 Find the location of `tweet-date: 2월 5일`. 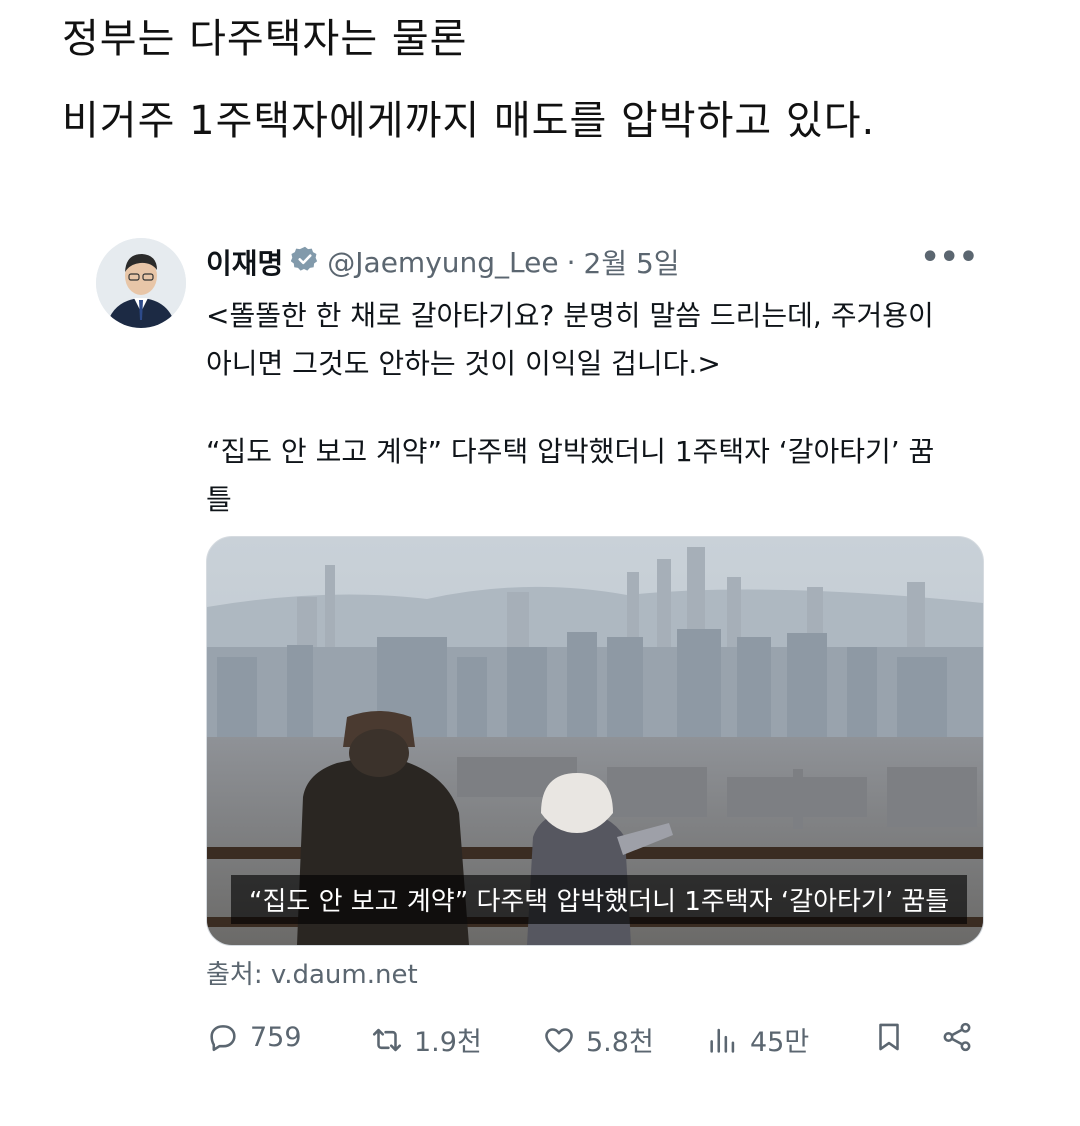

tweet-date: 2월 5일 is located at coordinates (632, 262).